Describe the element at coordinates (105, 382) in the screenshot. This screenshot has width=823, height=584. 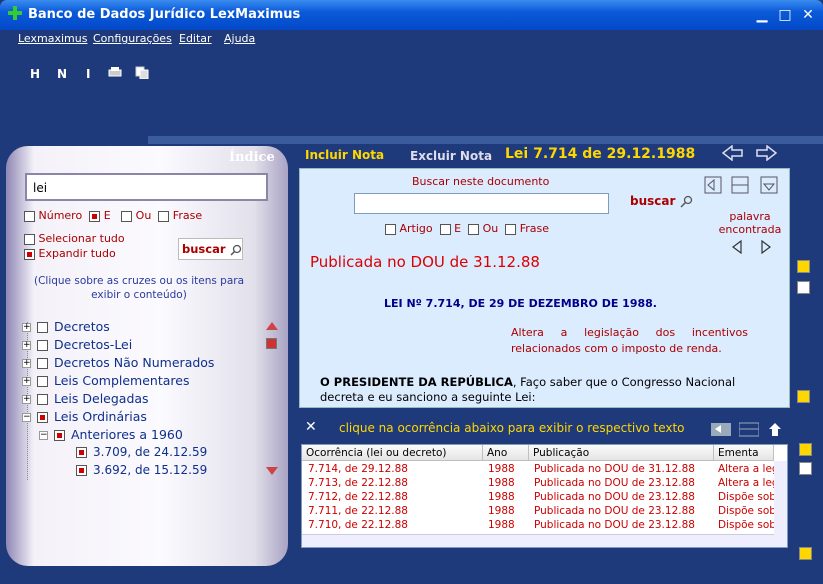
I see `tree-item-leis-complementares: + Leis Complementares` at that location.